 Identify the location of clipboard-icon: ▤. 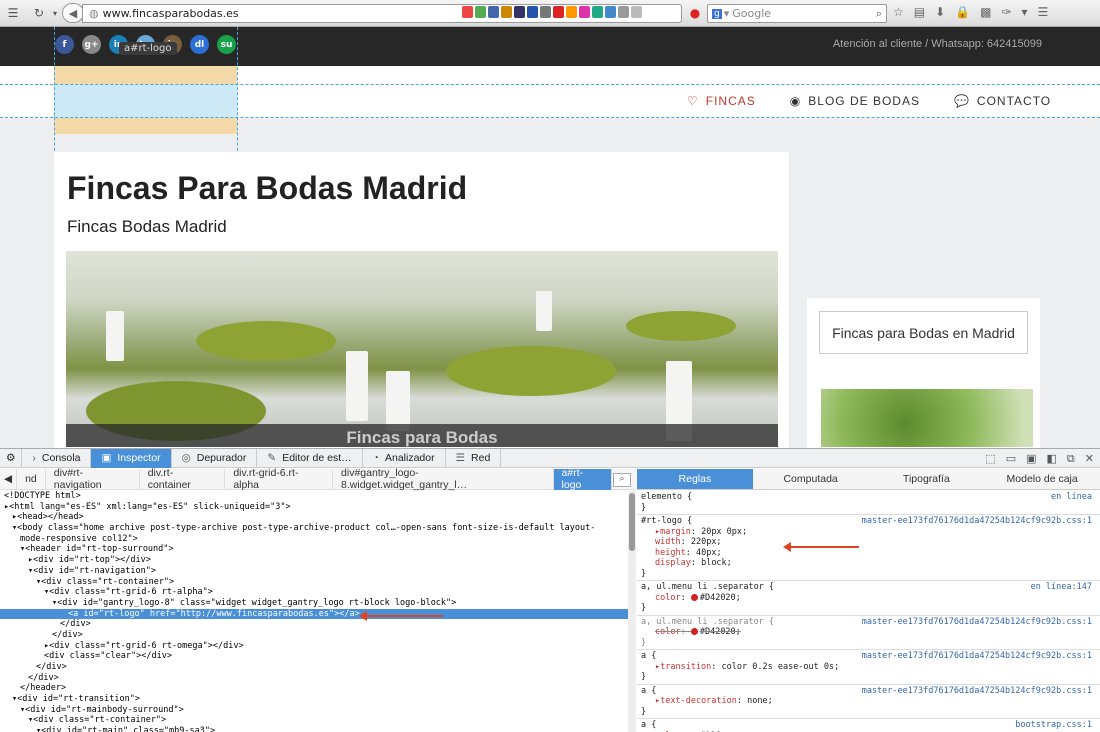
(919, 12).